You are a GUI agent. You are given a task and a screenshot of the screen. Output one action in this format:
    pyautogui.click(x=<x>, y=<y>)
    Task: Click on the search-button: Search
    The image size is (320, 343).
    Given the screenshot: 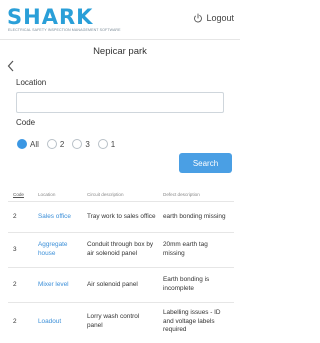 What is the action you would take?
    pyautogui.click(x=205, y=163)
    